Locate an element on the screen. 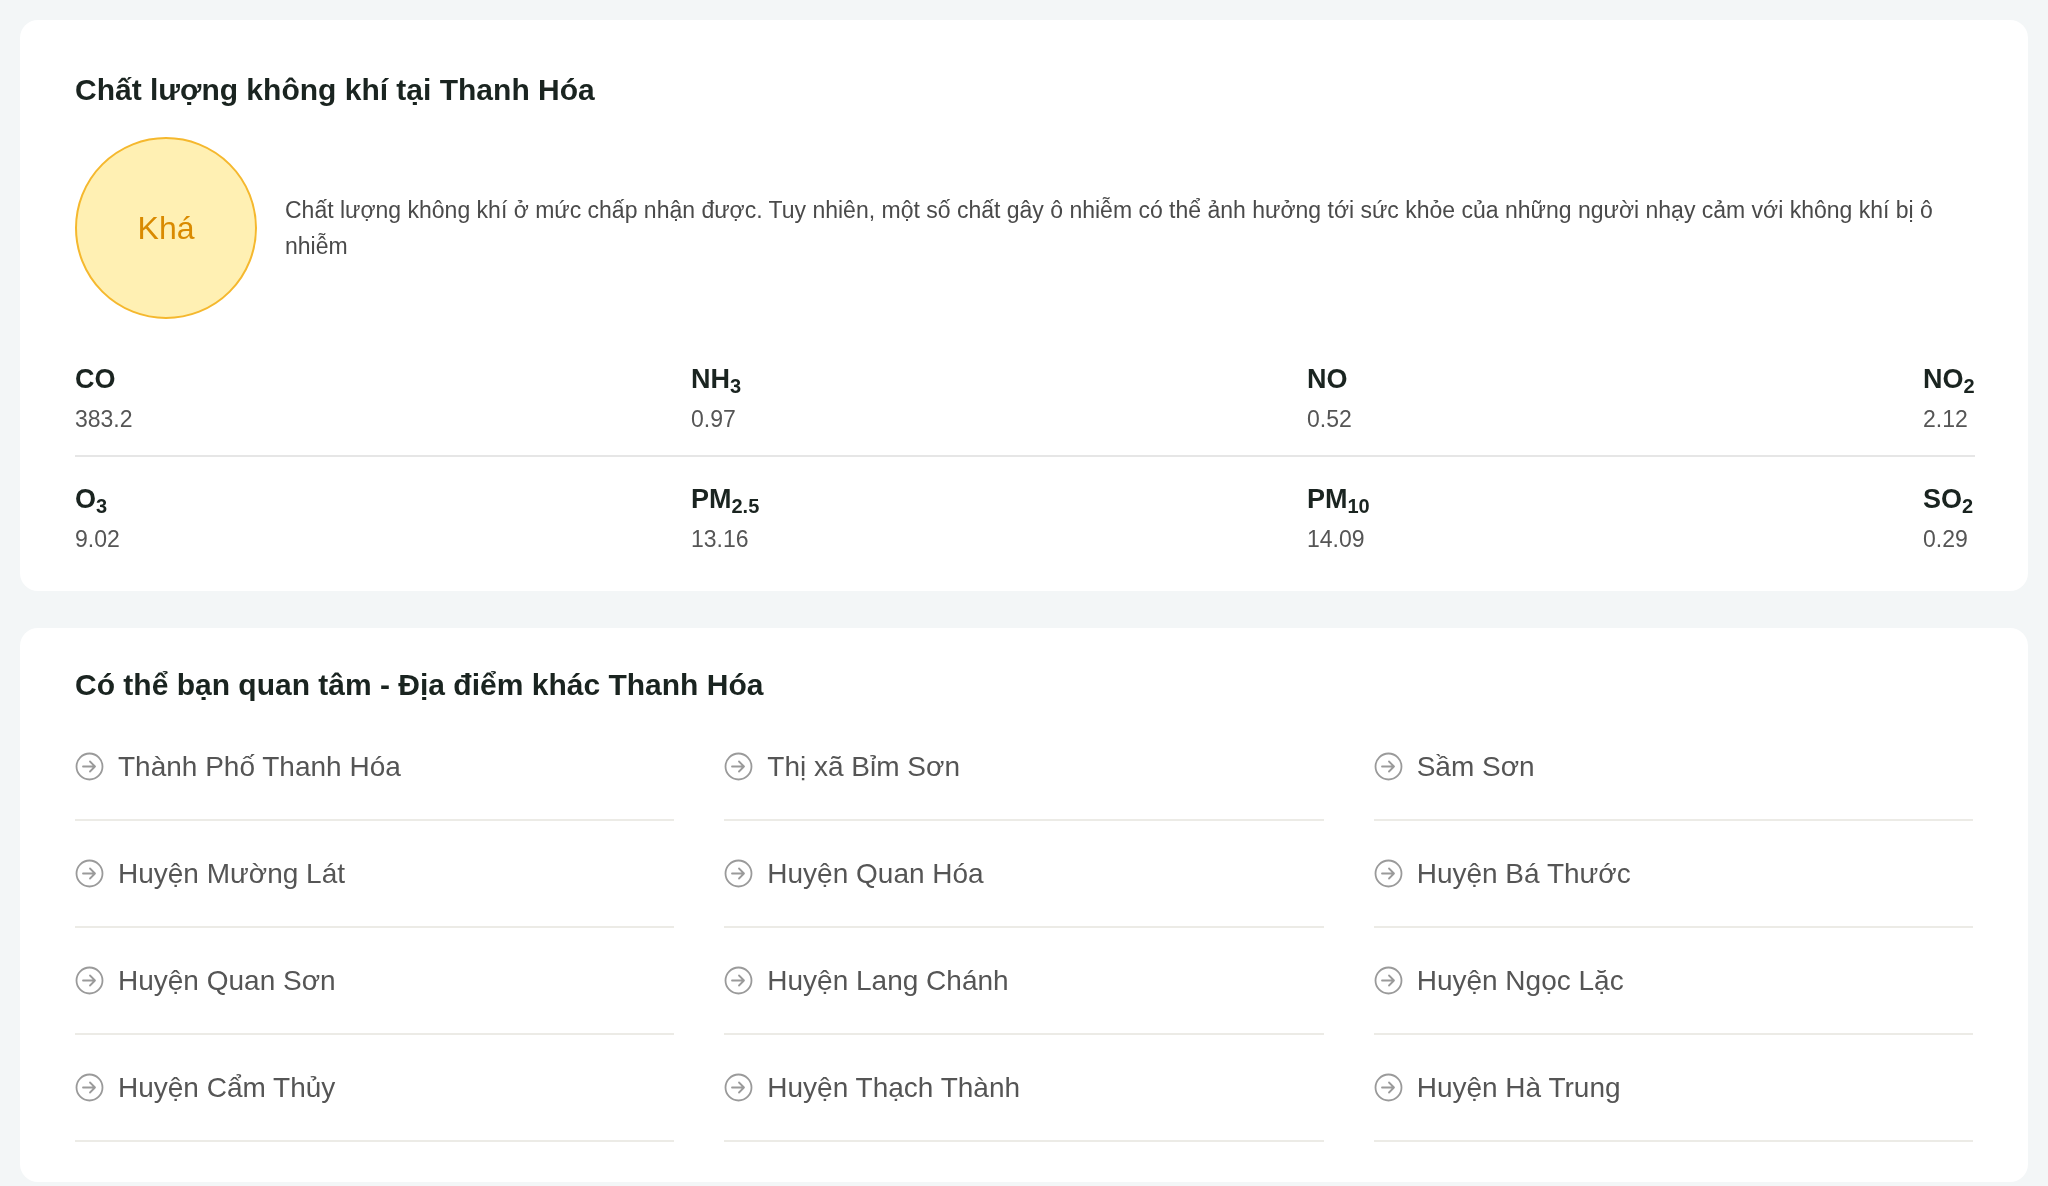 Image resolution: width=2048 pixels, height=1186 pixels. pollutant-value: 383.2 is located at coordinates (104, 419).